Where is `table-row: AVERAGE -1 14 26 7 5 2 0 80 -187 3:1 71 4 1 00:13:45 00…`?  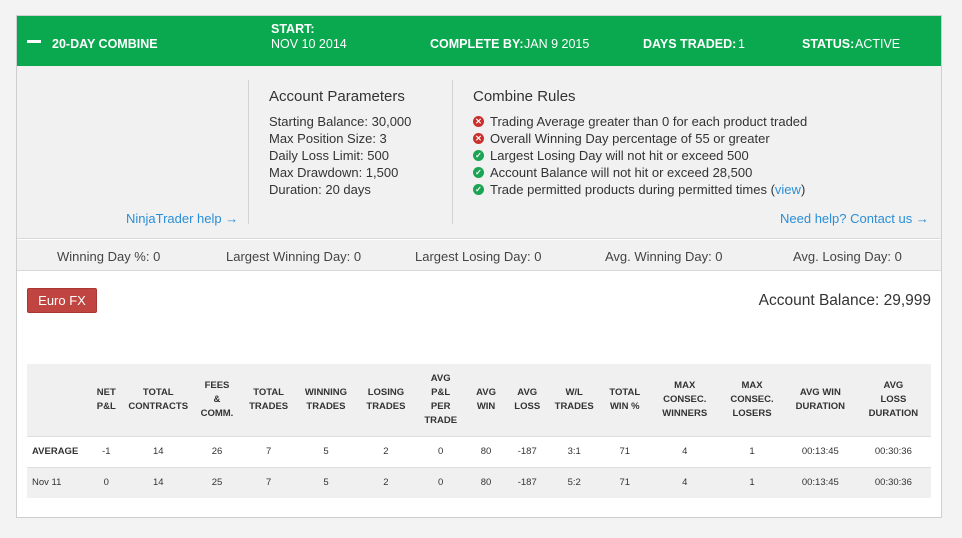
table-row: AVERAGE -1 14 26 7 5 2 0 80 -187 3:1 71 4 1 00:13:45 00… is located at coordinates (479, 451).